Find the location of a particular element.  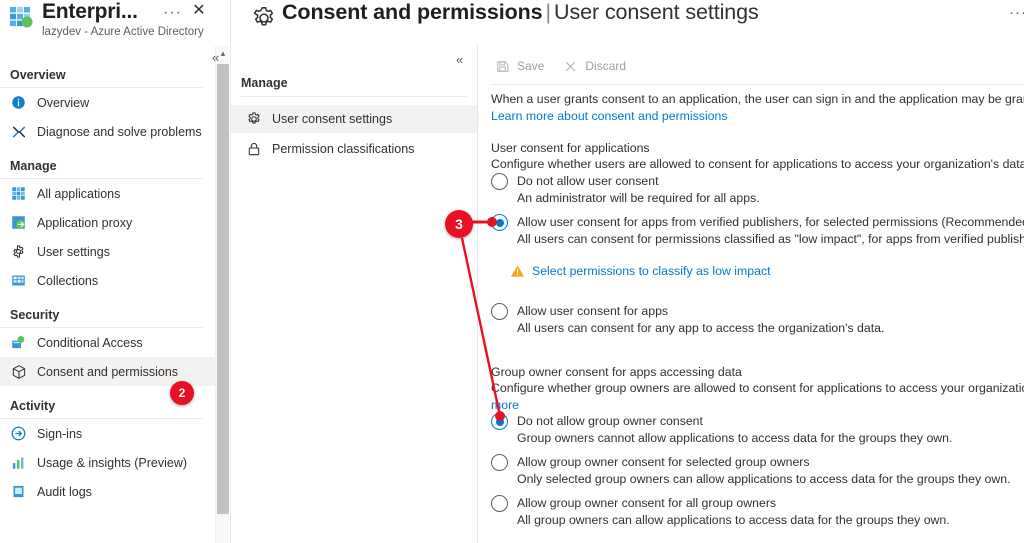

sidebar-item-application-proxy: Application proxy is located at coordinates (107, 222).